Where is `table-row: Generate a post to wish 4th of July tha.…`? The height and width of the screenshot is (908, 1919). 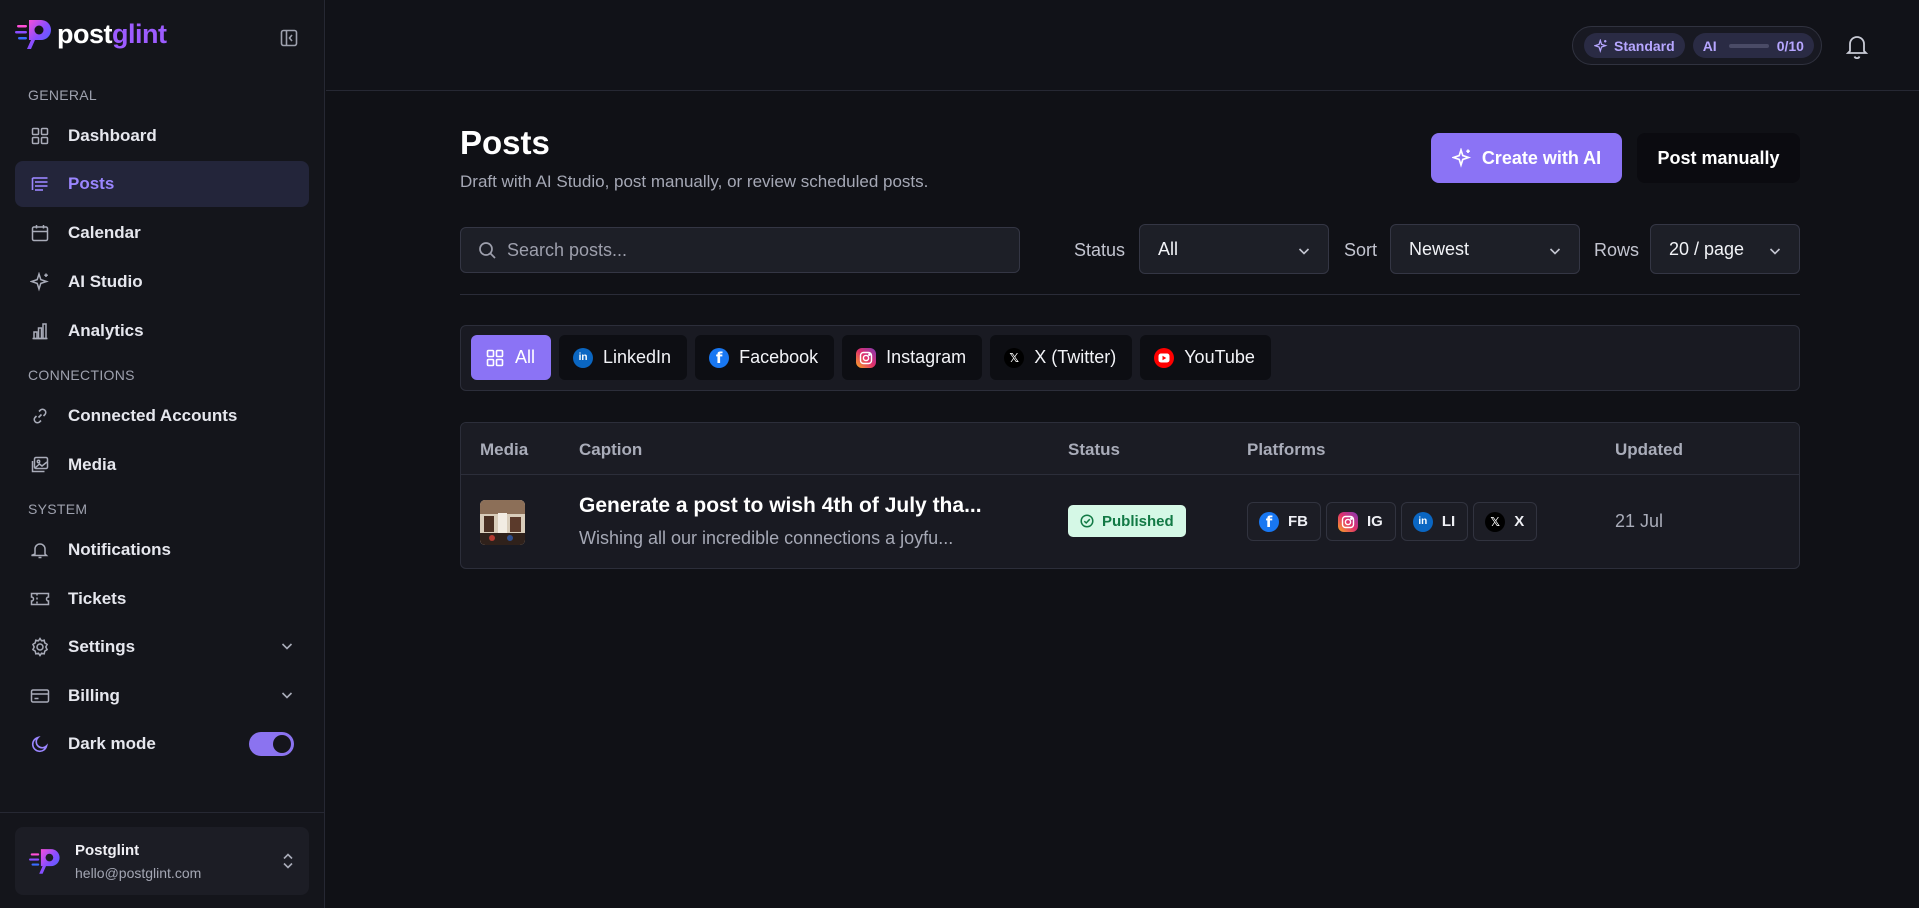
table-row: Generate a post to wish 4th of July tha.… is located at coordinates (1130, 521).